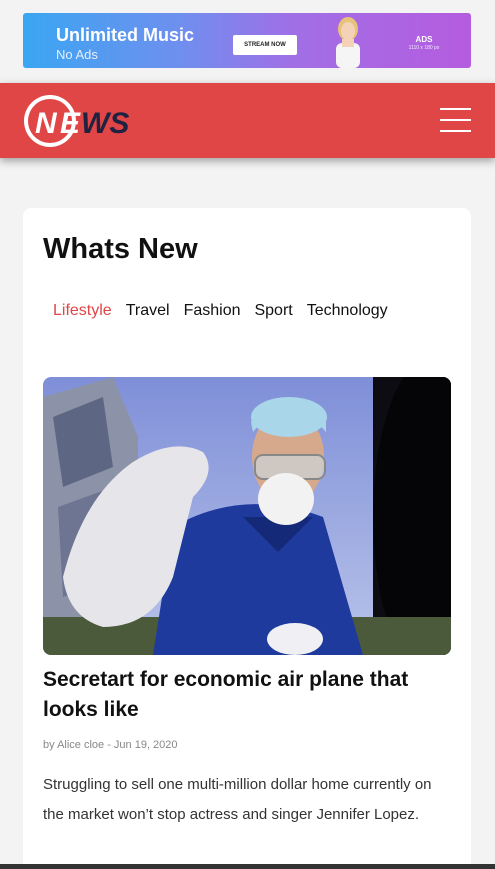  I want to click on svg-text: N, so click(46, 123).